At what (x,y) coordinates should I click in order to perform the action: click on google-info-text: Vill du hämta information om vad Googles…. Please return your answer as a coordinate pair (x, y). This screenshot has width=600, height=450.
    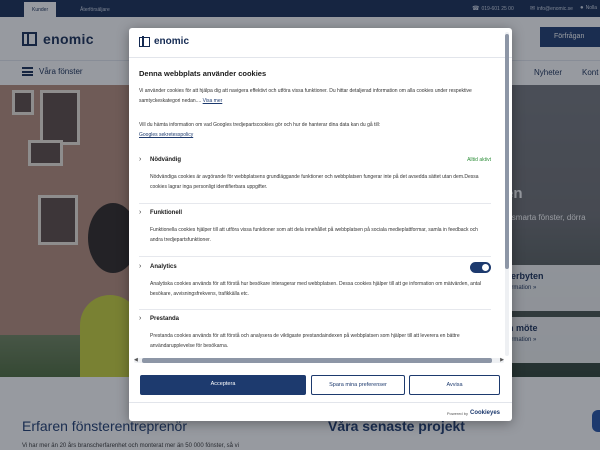
    Looking at the image, I should click on (260, 125).